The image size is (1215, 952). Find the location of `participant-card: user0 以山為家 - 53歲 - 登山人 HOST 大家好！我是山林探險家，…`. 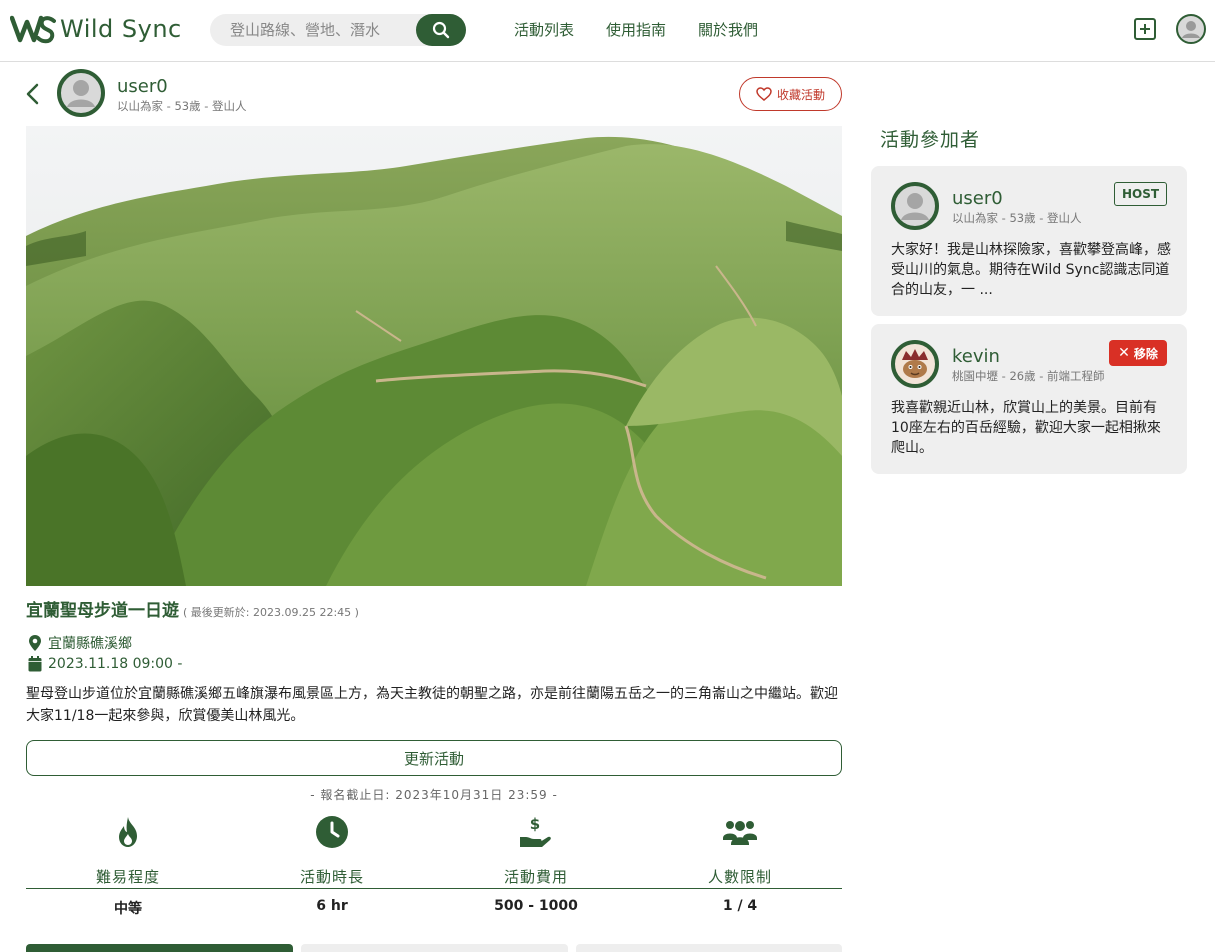

participant-card: user0 以山為家 - 53歲 - 登山人 HOST 大家好！我是山林探險家，… is located at coordinates (1029, 241).